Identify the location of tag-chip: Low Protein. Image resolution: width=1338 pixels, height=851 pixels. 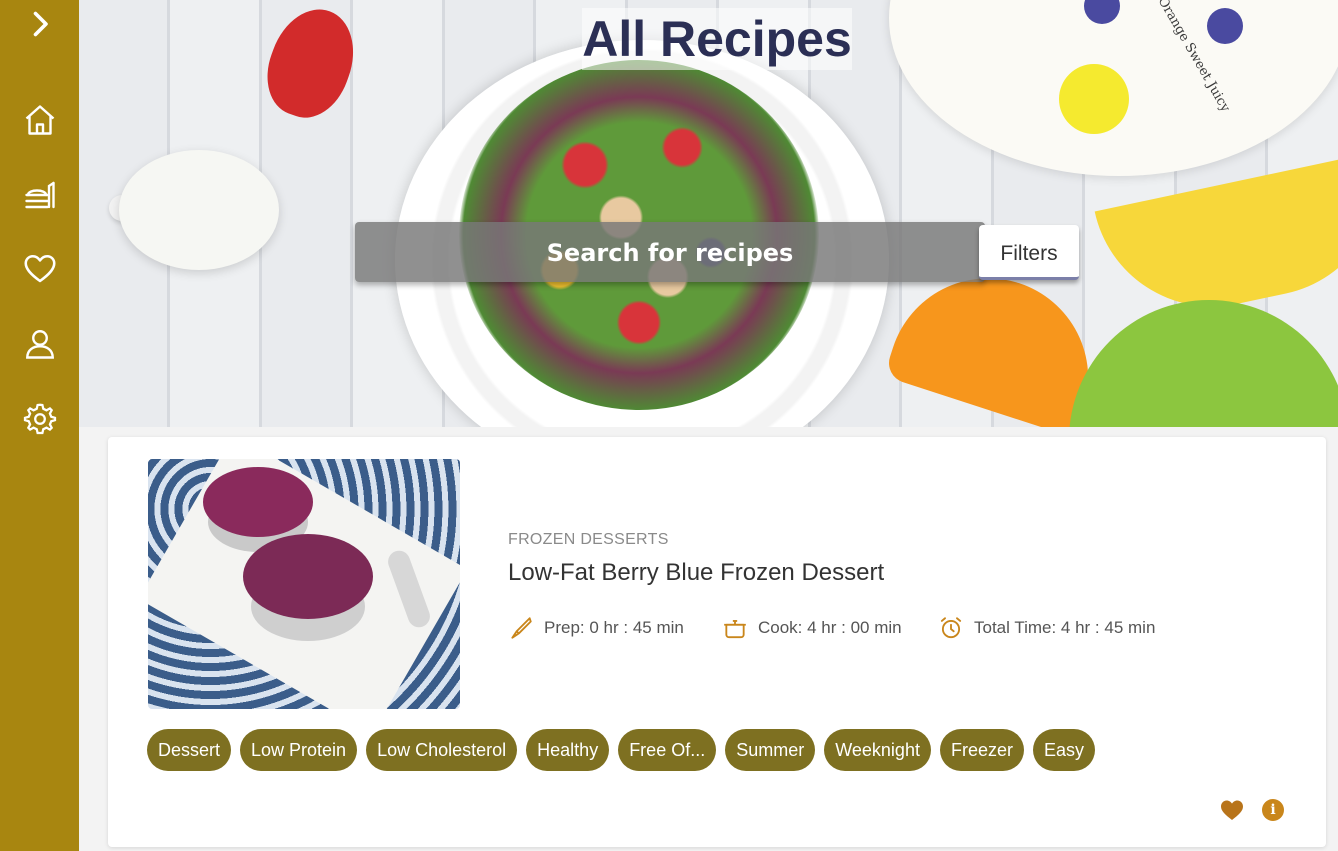
(299, 750).